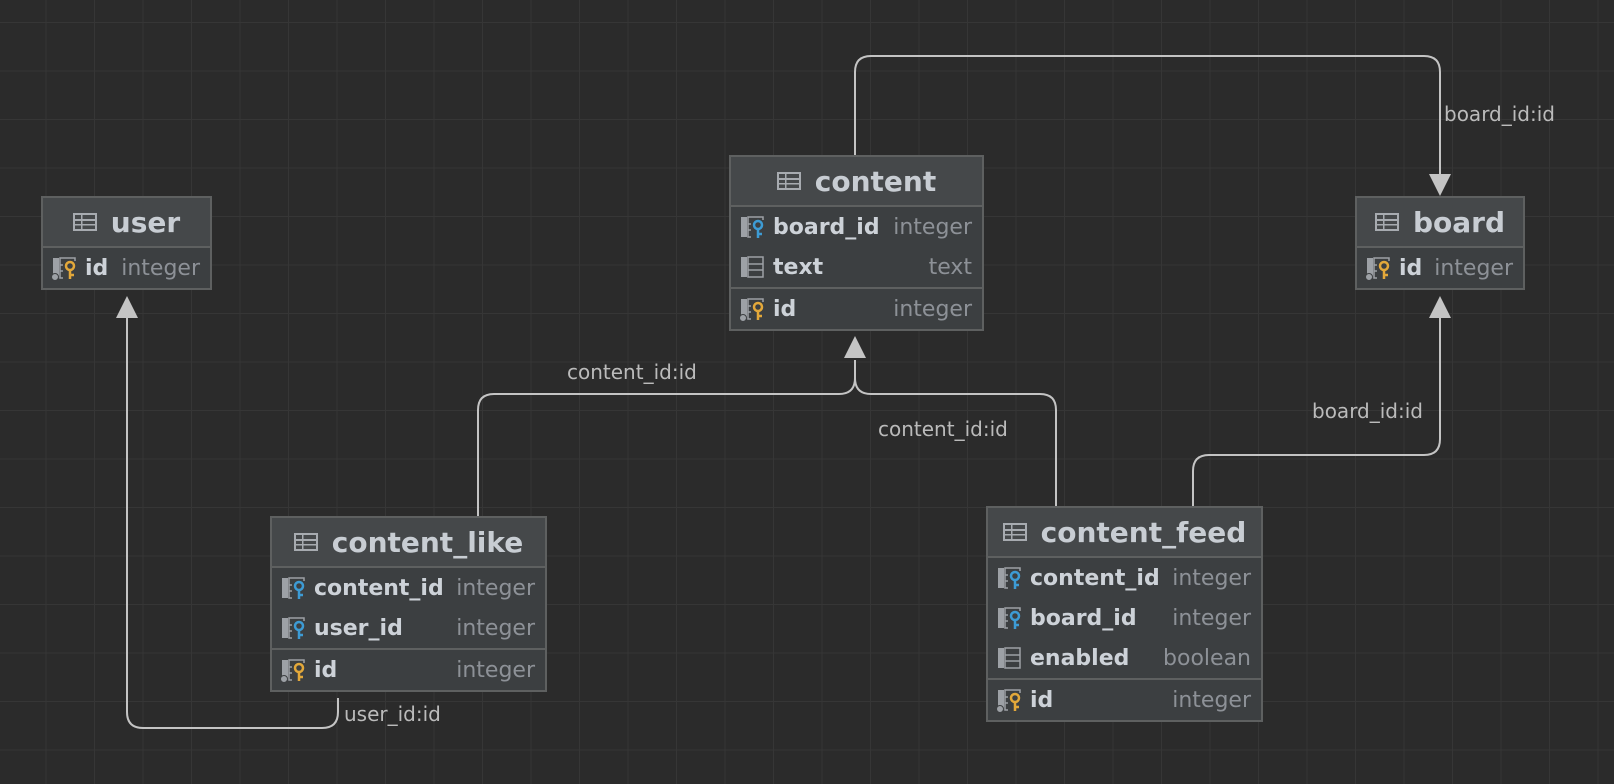 The width and height of the screenshot is (1614, 784). I want to click on table-header: content, so click(856, 182).